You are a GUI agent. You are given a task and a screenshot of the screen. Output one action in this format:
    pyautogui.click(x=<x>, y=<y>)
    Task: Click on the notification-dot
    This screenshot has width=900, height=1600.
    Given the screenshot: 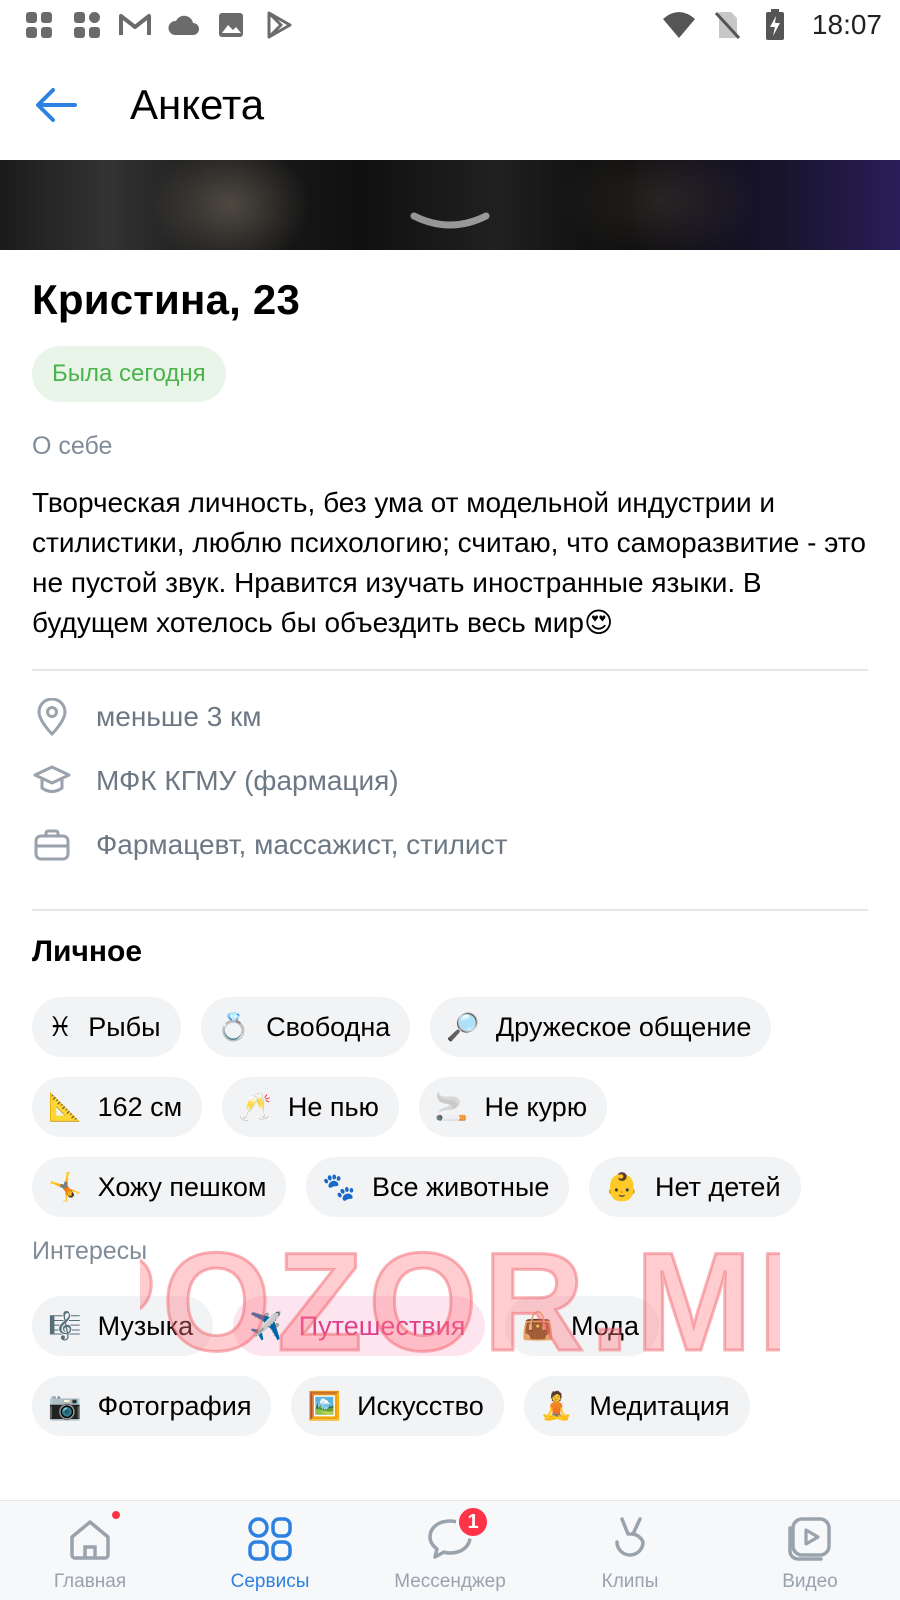 What is the action you would take?
    pyautogui.click(x=116, y=1515)
    